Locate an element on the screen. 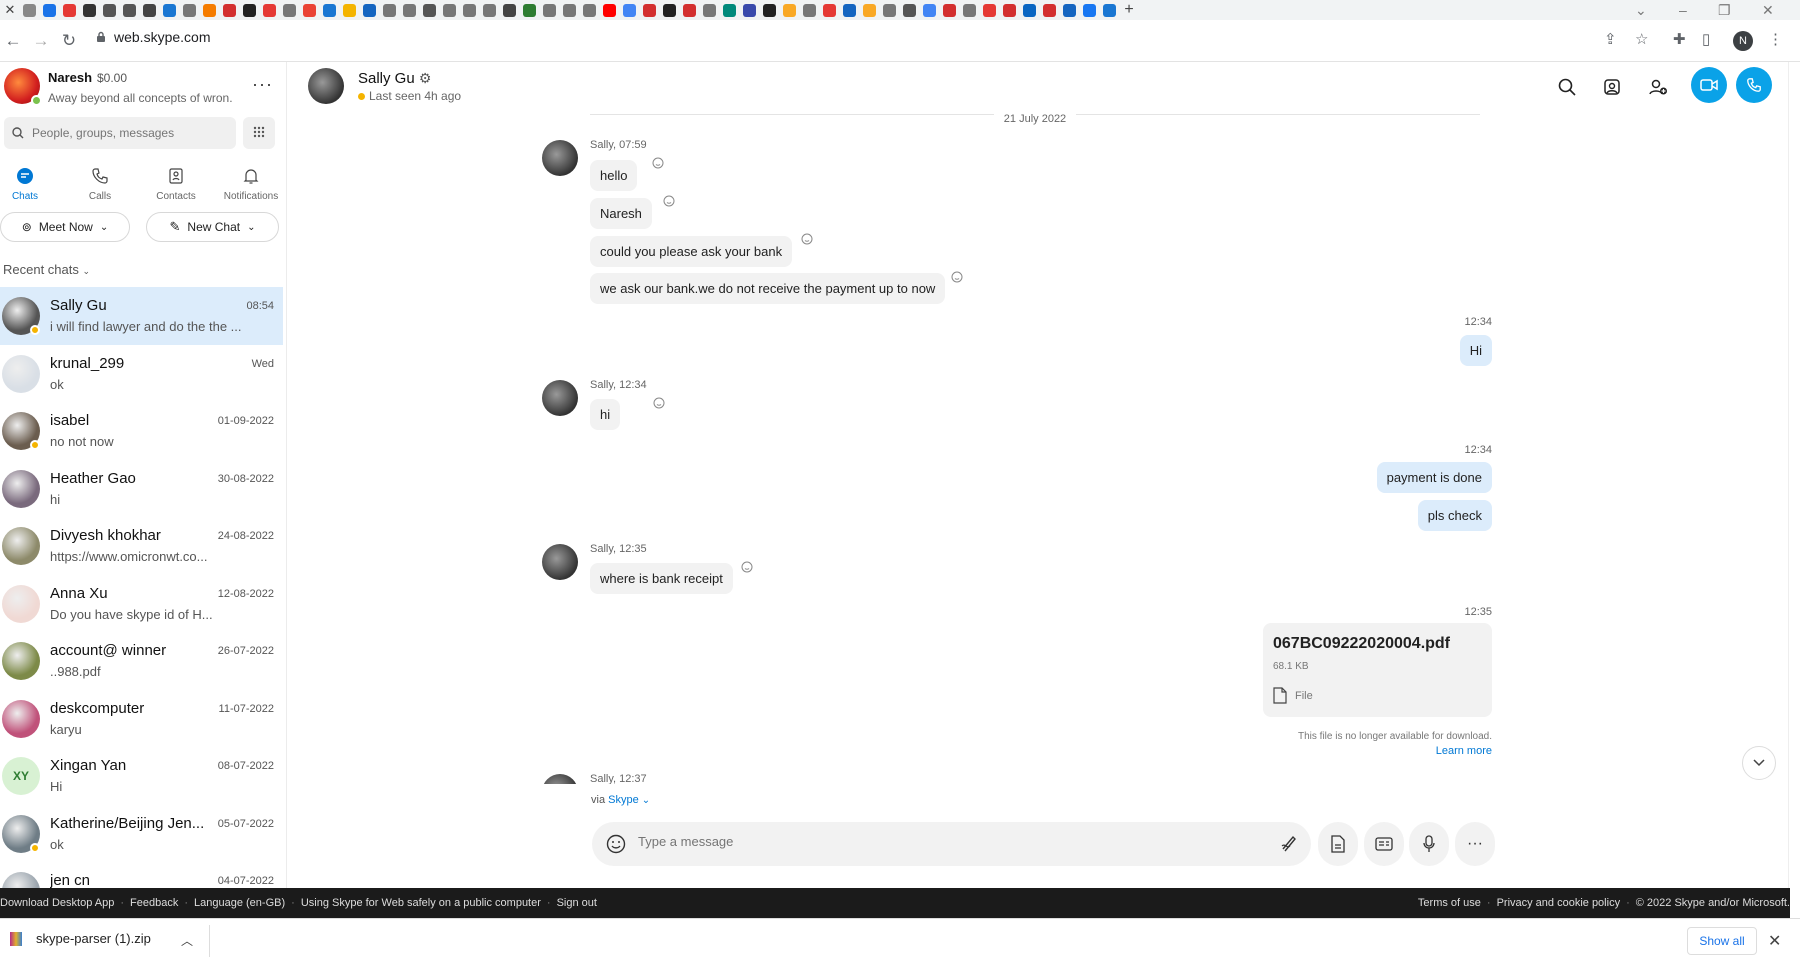 This screenshot has height=962, width=1800. meet-now-button: ⊚ Meet Now ⌄ is located at coordinates (65, 227).